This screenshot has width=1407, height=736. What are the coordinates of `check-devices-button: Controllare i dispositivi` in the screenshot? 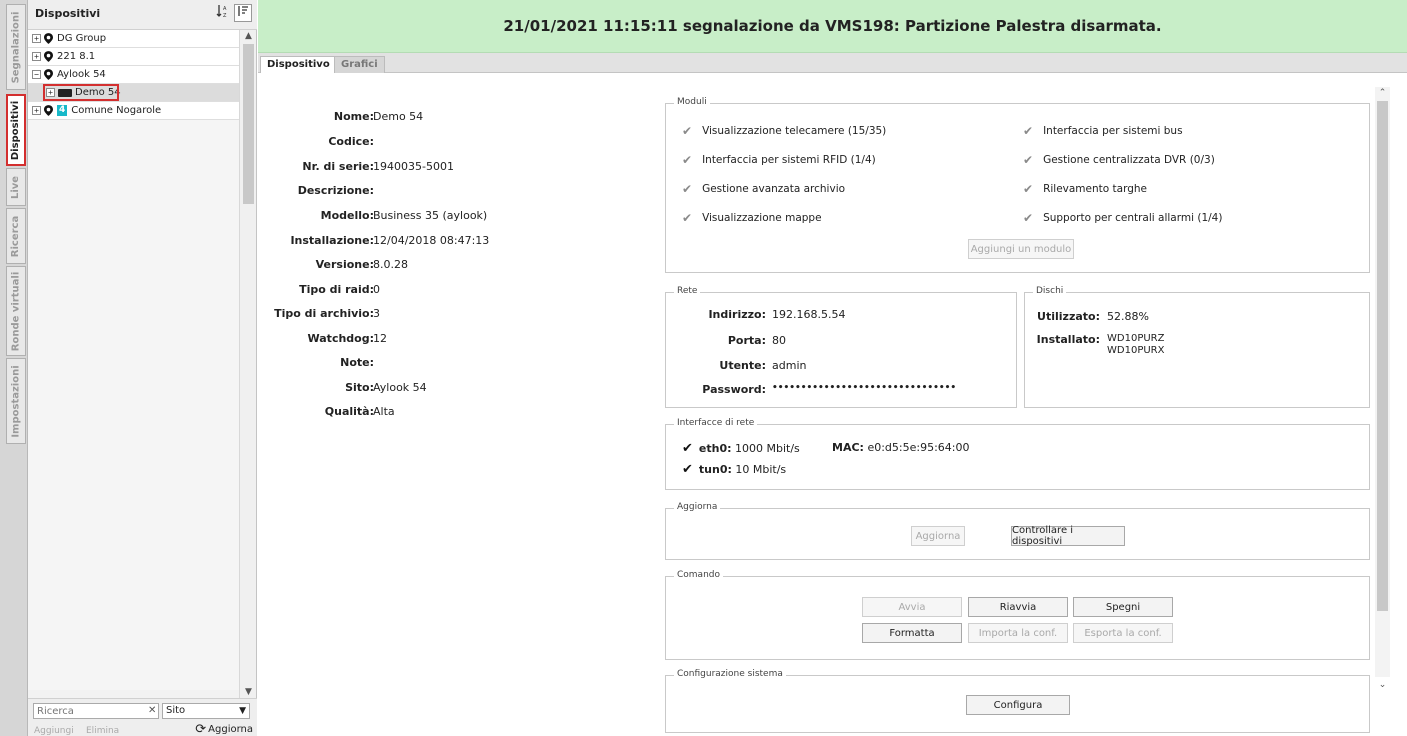 It's located at (1068, 536).